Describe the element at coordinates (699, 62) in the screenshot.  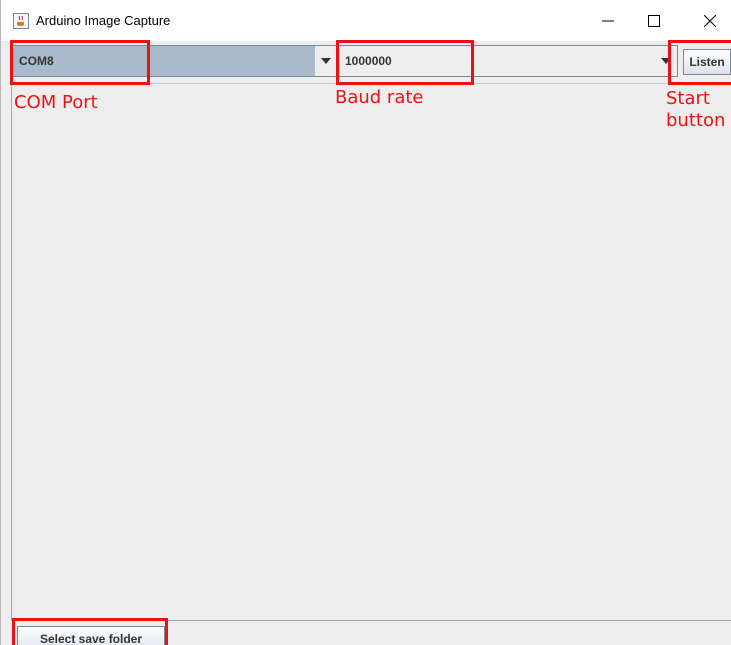
I see `start-button-highlight` at that location.